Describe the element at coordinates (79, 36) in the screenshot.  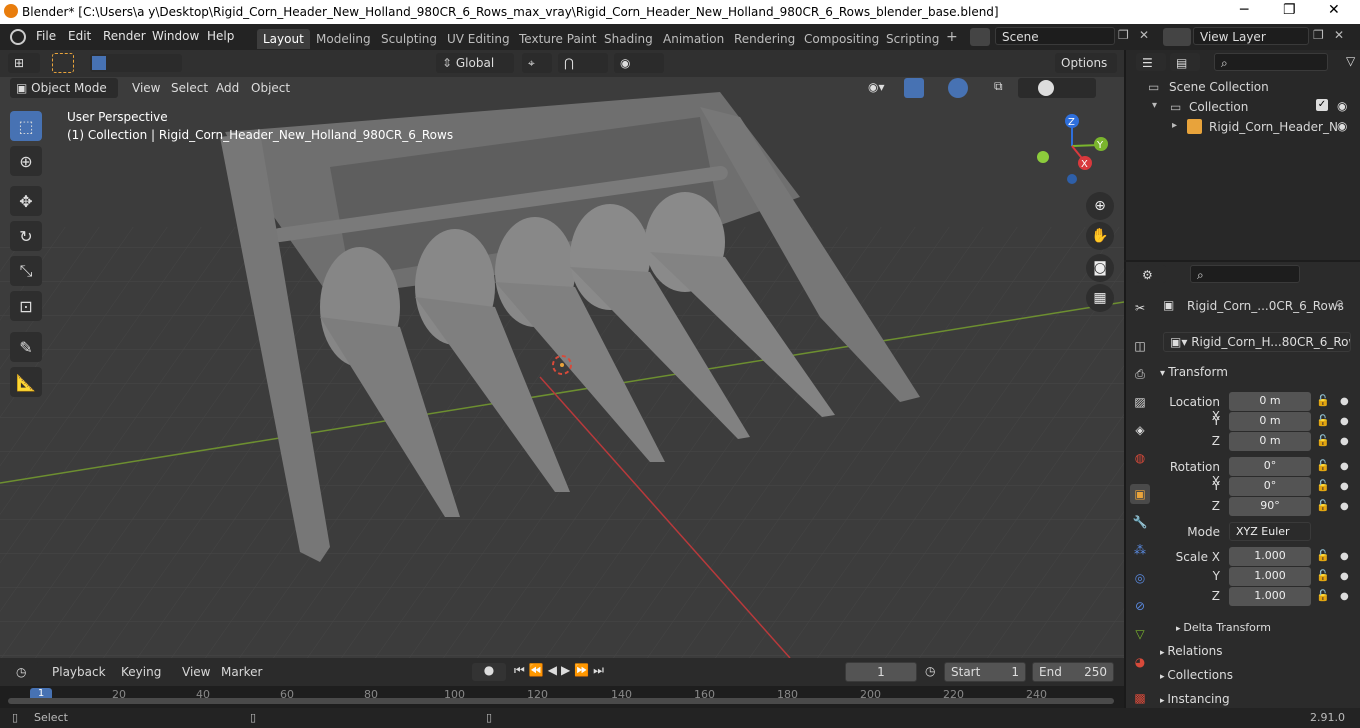
I see `menu-edit: Edit` at that location.